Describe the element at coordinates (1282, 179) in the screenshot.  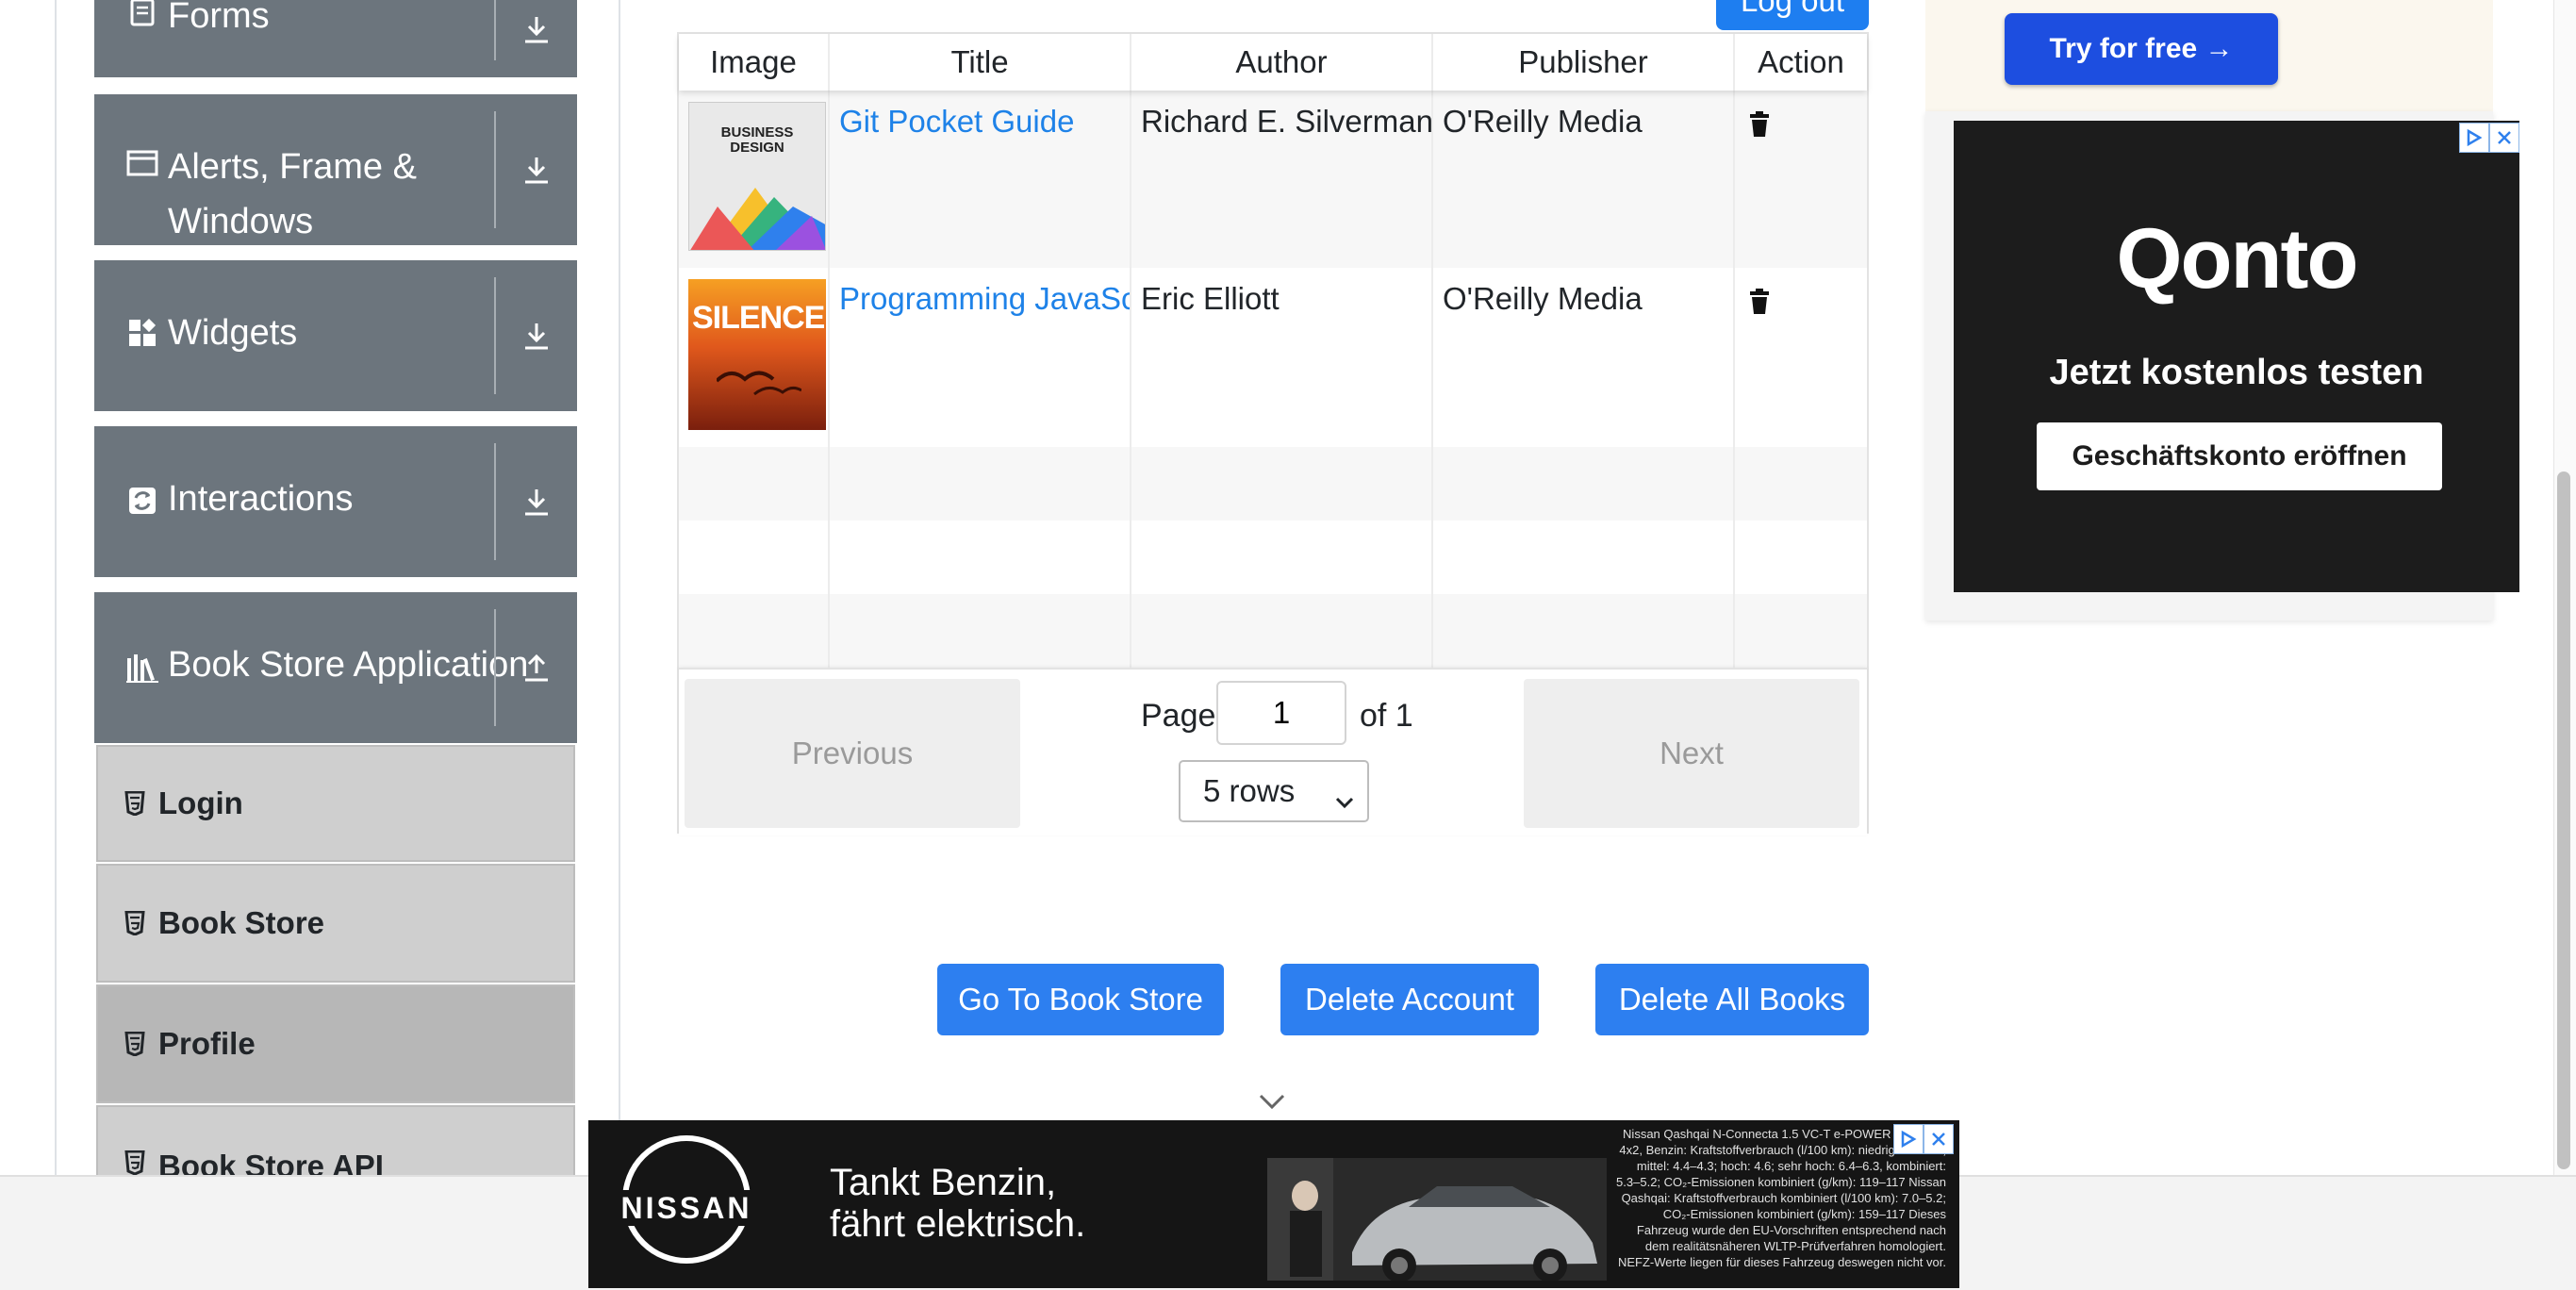
I see `book-author: Richard E. Silverman` at that location.